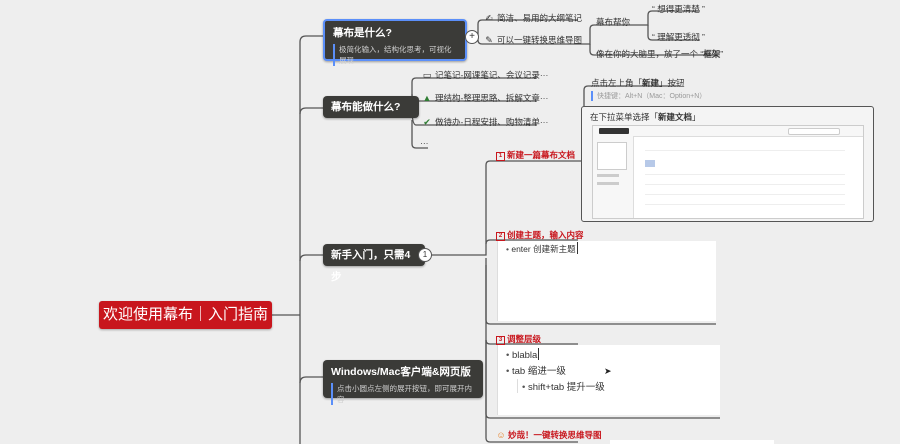 The width and height of the screenshot is (900, 444). Describe the element at coordinates (535, 155) in the screenshot. I see `step1-title: 1 新建一篇幕布文档` at that location.